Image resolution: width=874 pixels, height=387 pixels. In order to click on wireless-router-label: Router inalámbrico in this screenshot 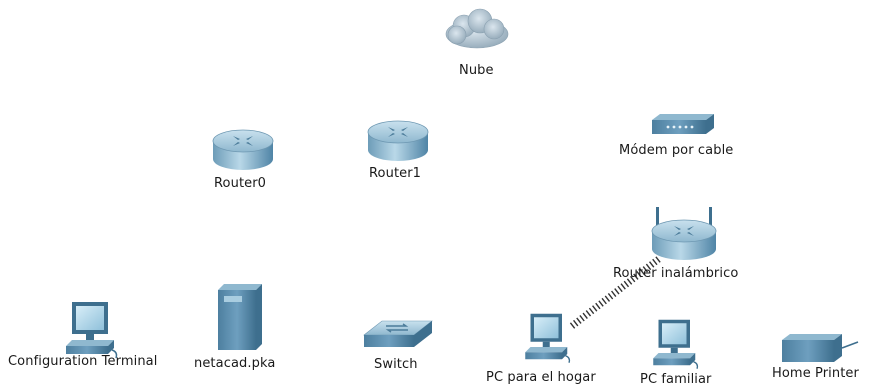, I will do `click(676, 273)`.